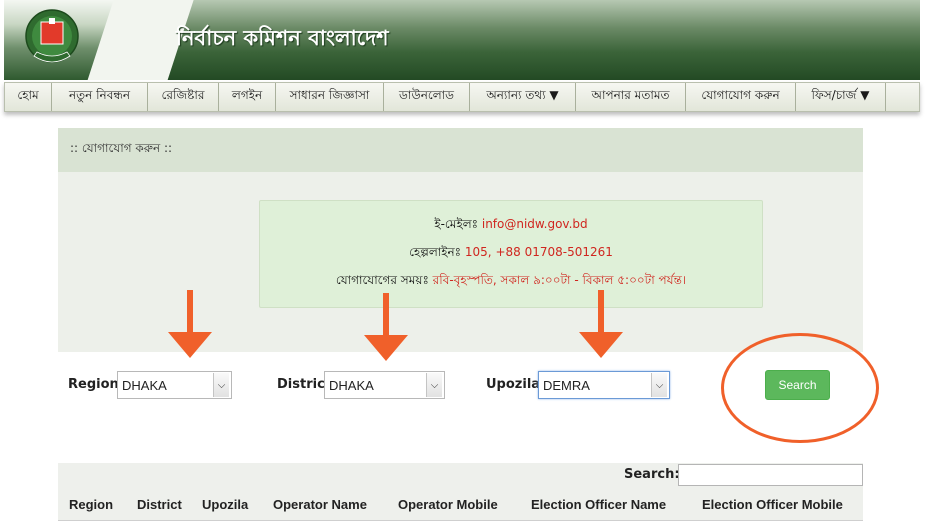 This screenshot has height=531, width=927. What do you see at coordinates (28, 97) in the screenshot?
I see `nav-home: হোম` at bounding box center [28, 97].